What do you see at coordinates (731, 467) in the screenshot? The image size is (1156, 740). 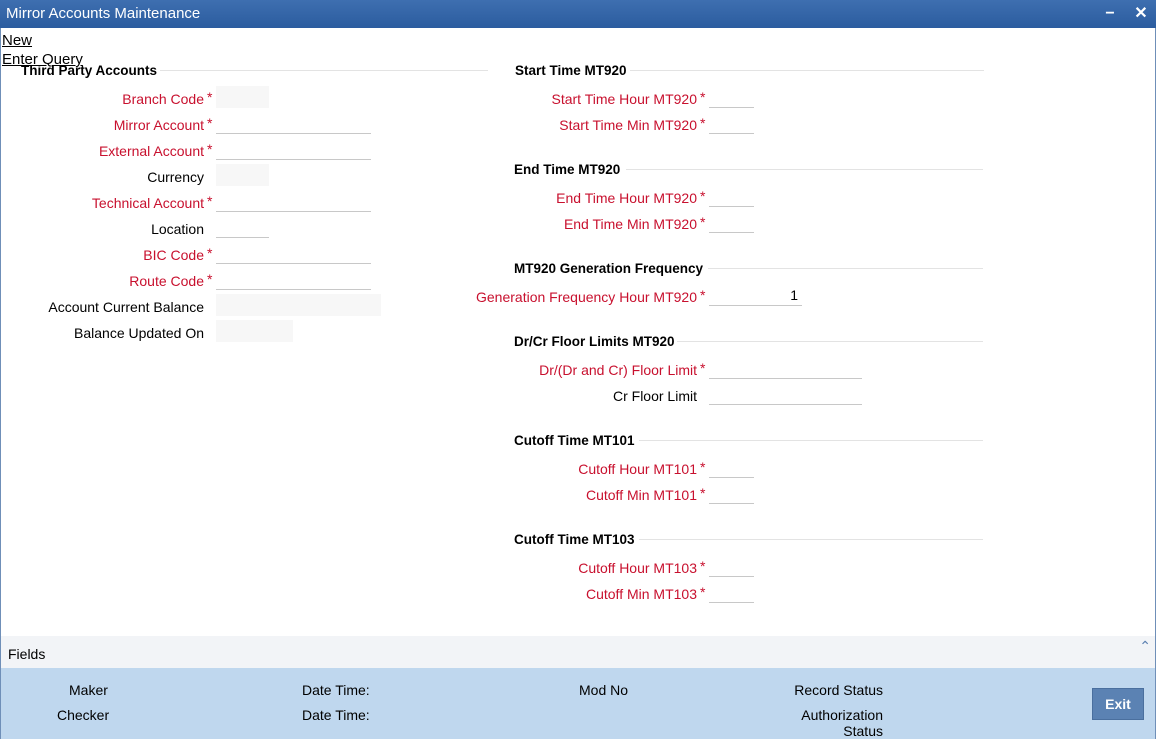 I see `cutoff-hour-mt101-field` at bounding box center [731, 467].